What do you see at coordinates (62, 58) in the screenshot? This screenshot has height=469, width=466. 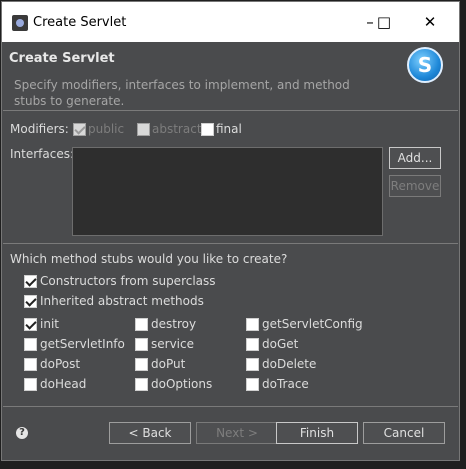 I see `wizard-title: Create Servlet` at bounding box center [62, 58].